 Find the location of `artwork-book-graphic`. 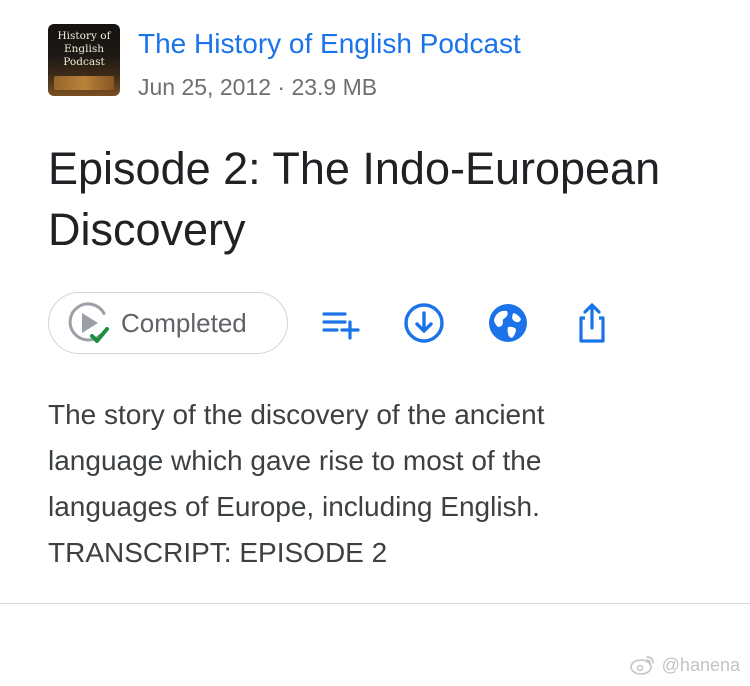

artwork-book-graphic is located at coordinates (84, 83).